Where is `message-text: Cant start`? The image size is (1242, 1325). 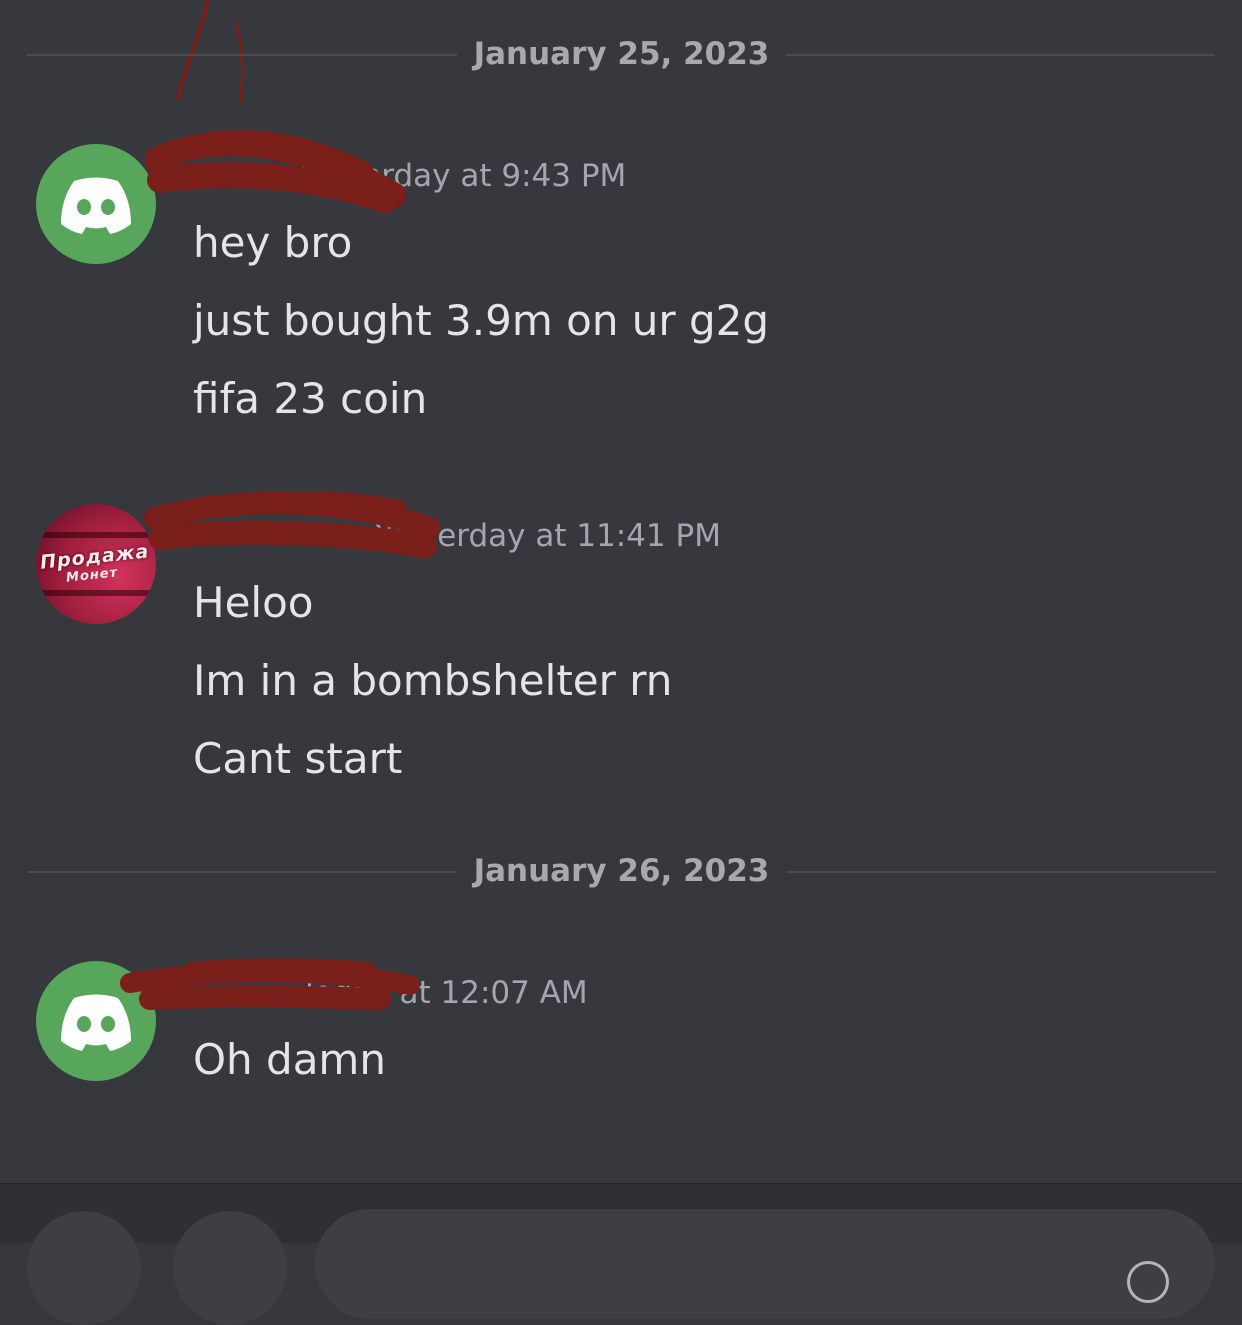
message-text: Cant start is located at coordinates (298, 758).